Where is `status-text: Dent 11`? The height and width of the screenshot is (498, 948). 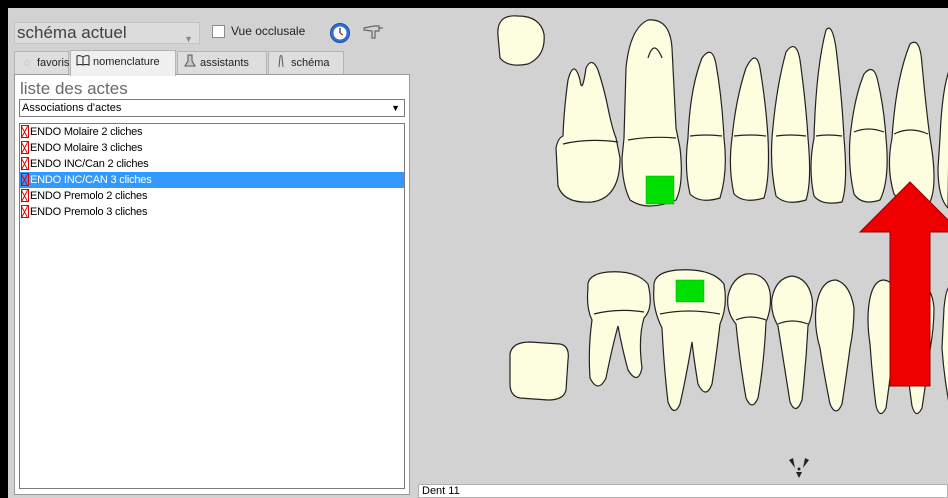
status-text: Dent 11 is located at coordinates (441, 491).